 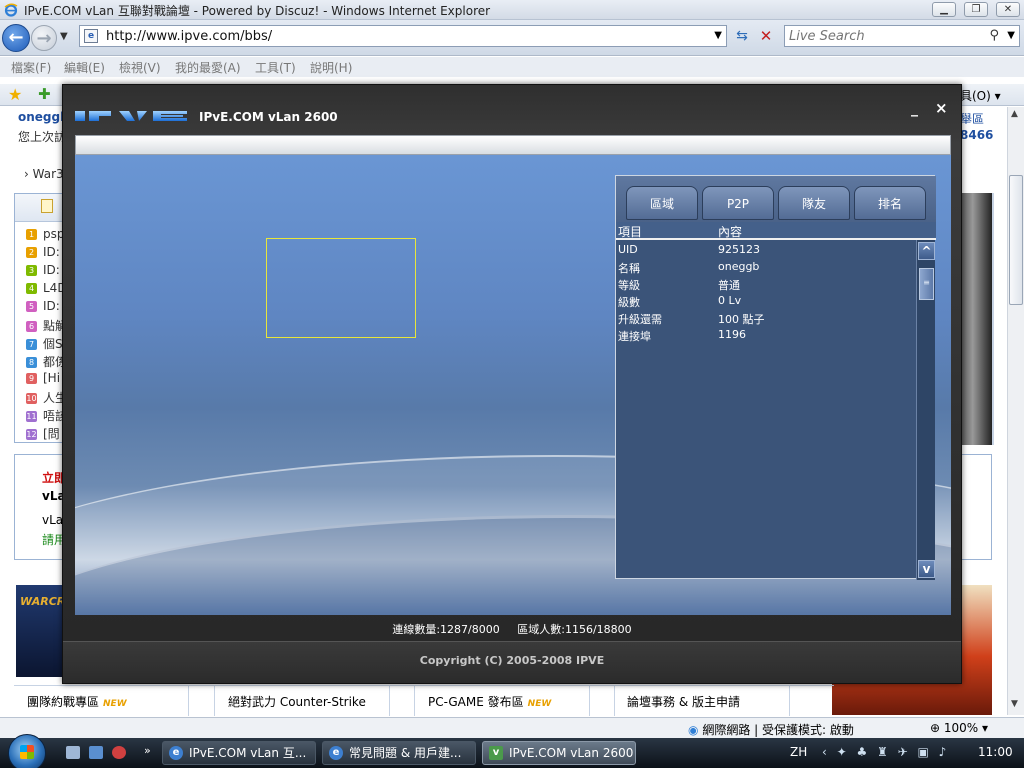 What do you see at coordinates (208, 67) in the screenshot?
I see `menu-favorites: 我的最愛(A)` at bounding box center [208, 67].